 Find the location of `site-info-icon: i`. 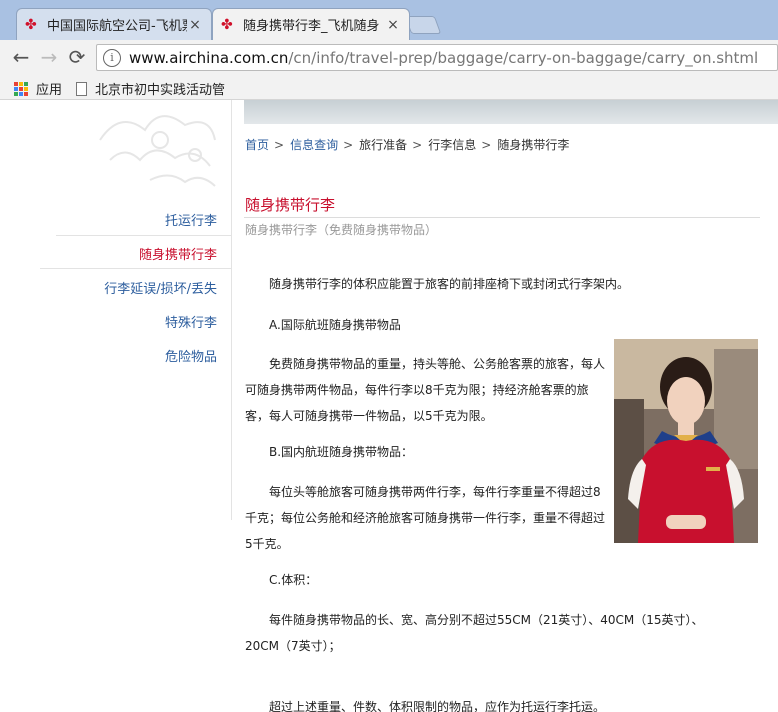

site-info-icon: i is located at coordinates (112, 57).